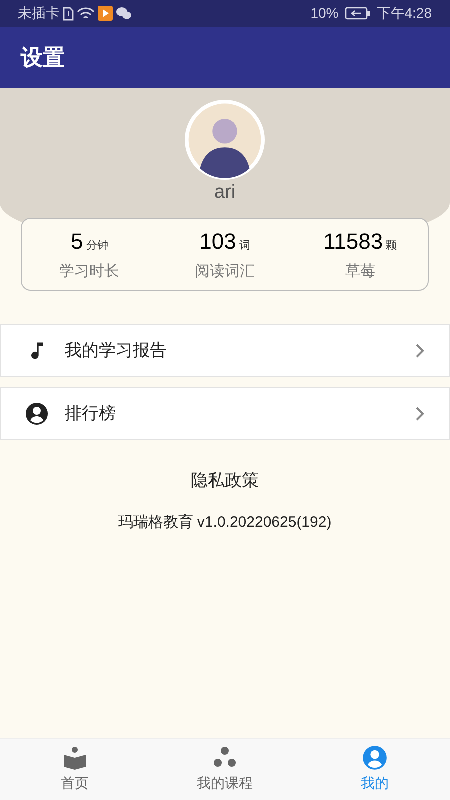 This screenshot has height=800, width=450. What do you see at coordinates (225, 769) in the screenshot?
I see `nav-tab: 我的课程` at bounding box center [225, 769].